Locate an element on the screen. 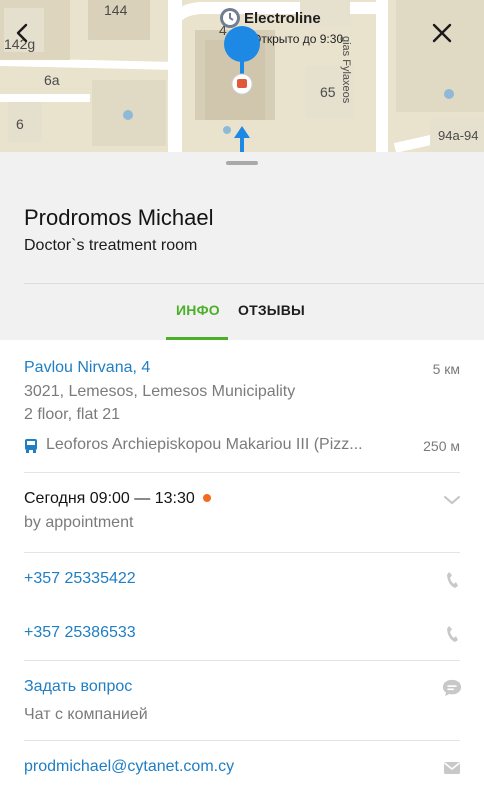  drag-handle is located at coordinates (242, 163).